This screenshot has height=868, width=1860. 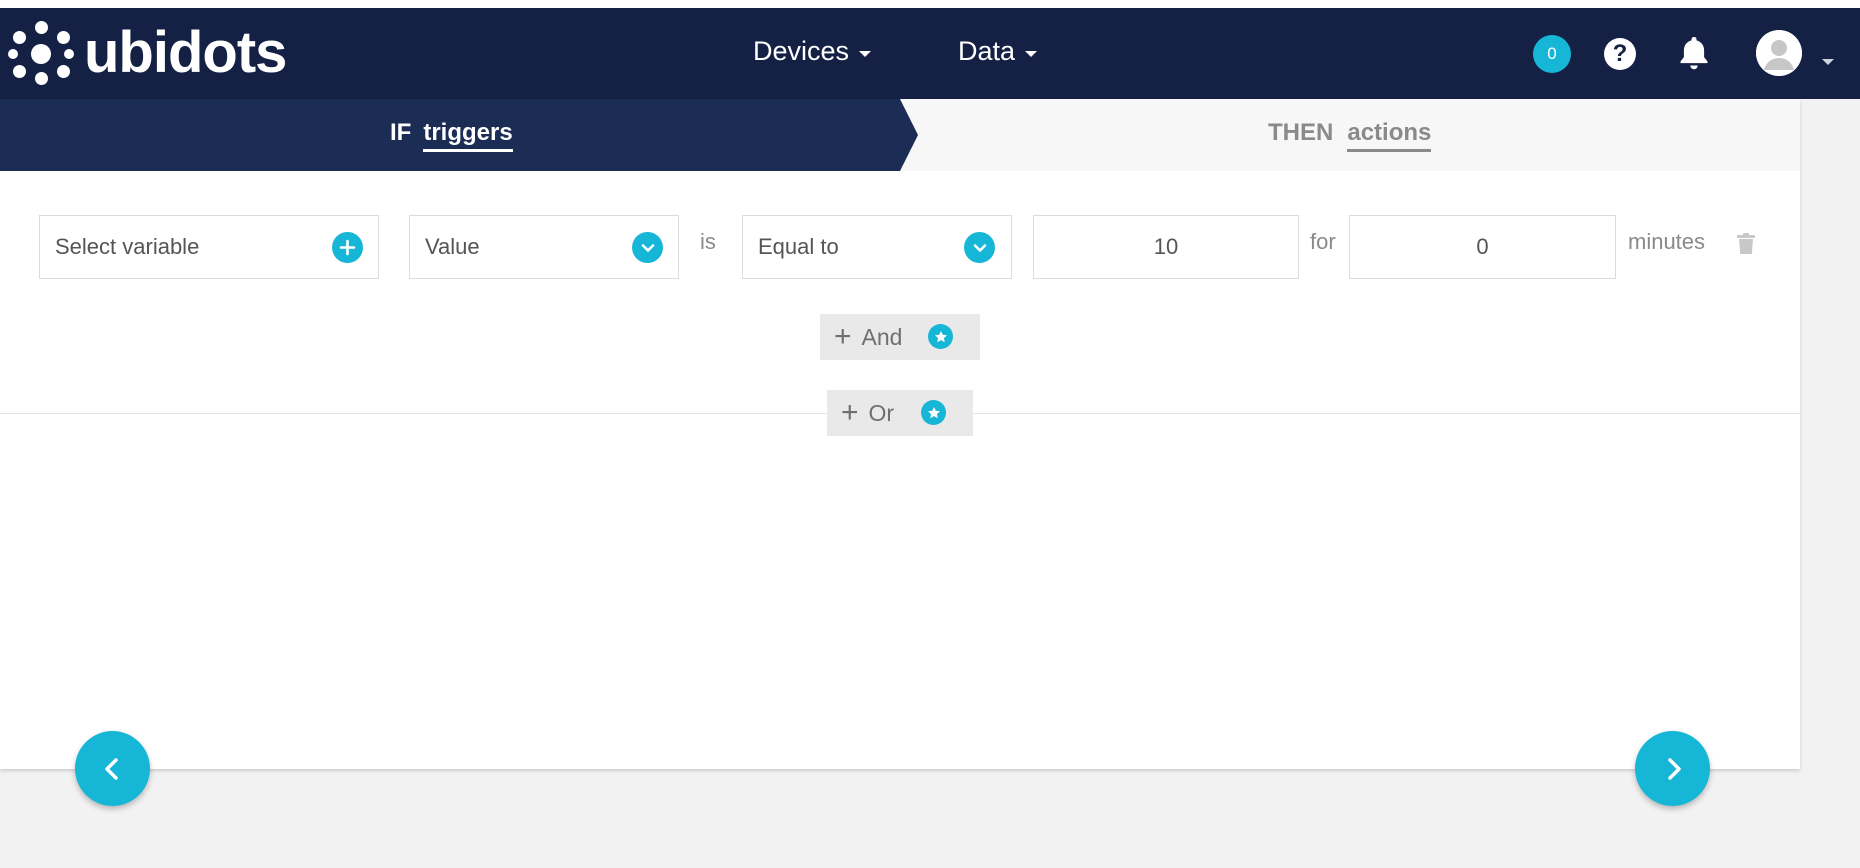 I want to click on minutes-label: minutes, so click(x=1667, y=241).